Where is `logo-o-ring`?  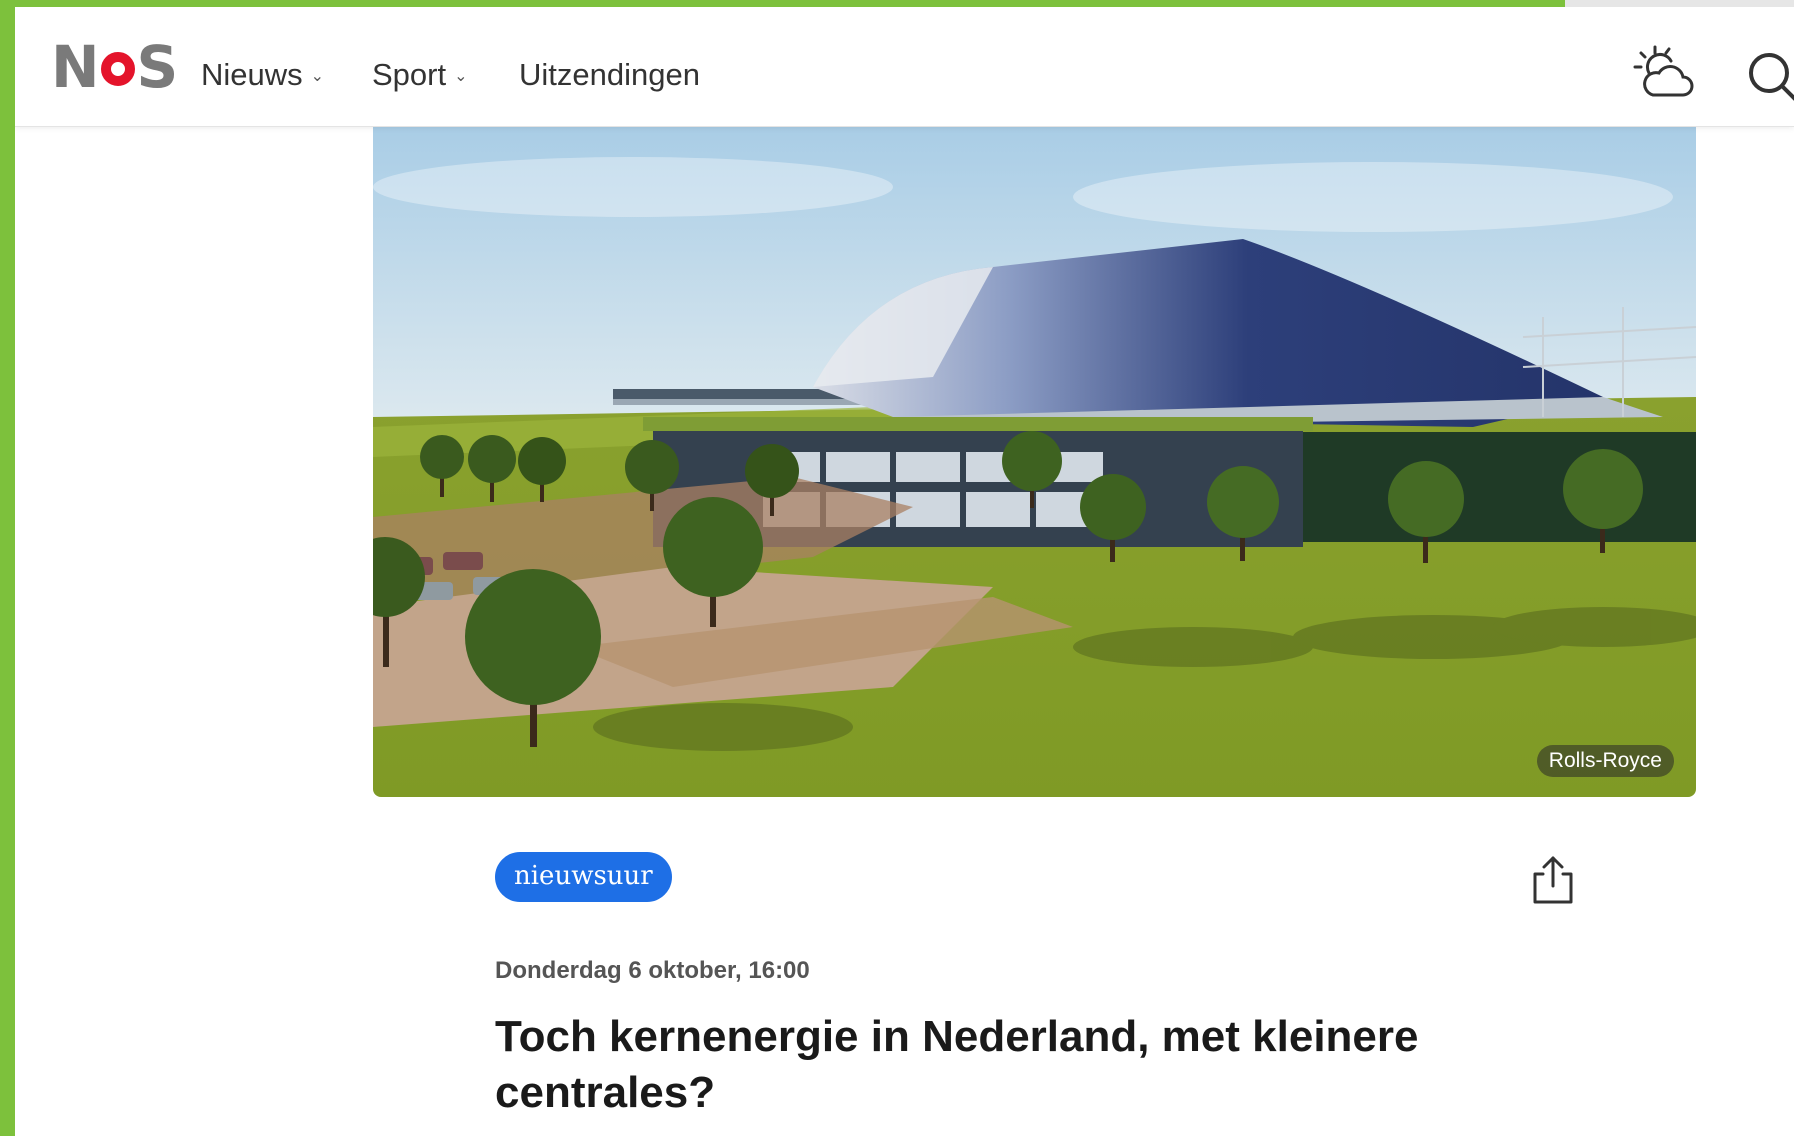
logo-o-ring is located at coordinates (117, 69).